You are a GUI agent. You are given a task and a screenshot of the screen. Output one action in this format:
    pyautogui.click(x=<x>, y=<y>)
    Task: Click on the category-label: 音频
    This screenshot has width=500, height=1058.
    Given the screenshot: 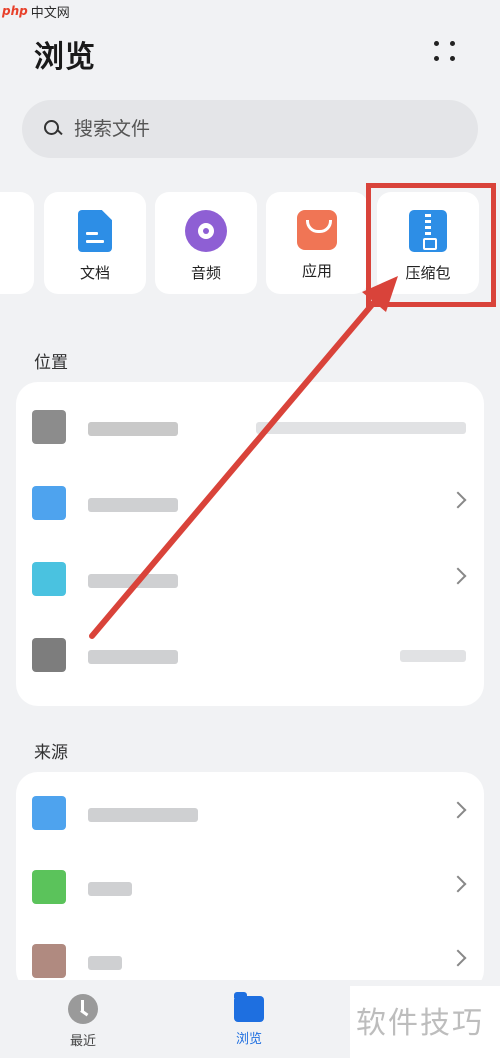 What is the action you would take?
    pyautogui.click(x=205, y=273)
    